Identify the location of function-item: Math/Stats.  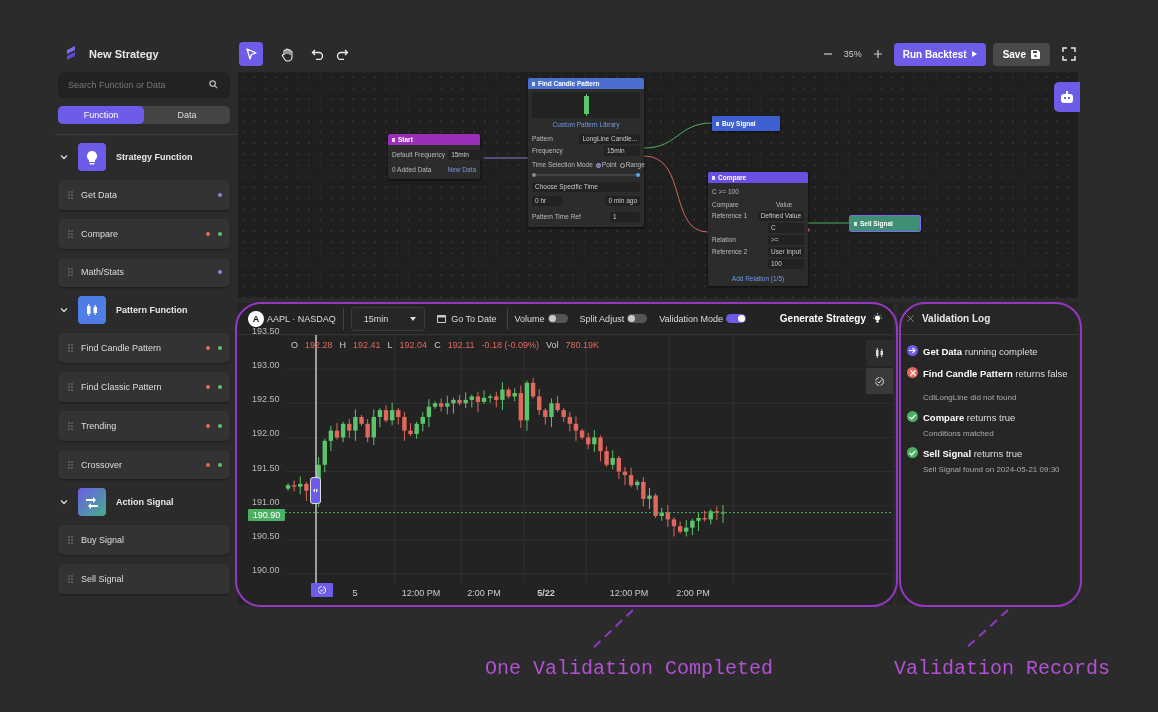
(144, 272).